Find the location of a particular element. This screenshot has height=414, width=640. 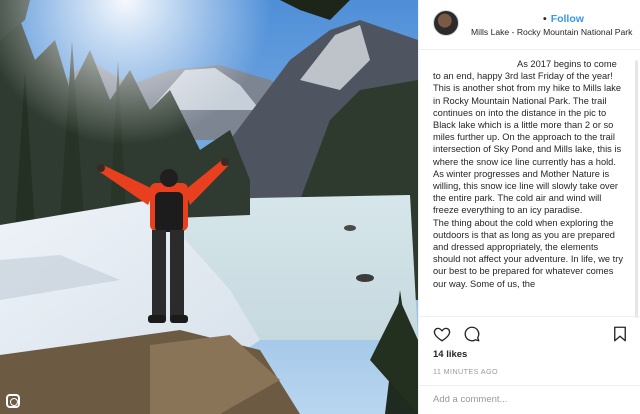

bookmark-icon is located at coordinates (620, 334).